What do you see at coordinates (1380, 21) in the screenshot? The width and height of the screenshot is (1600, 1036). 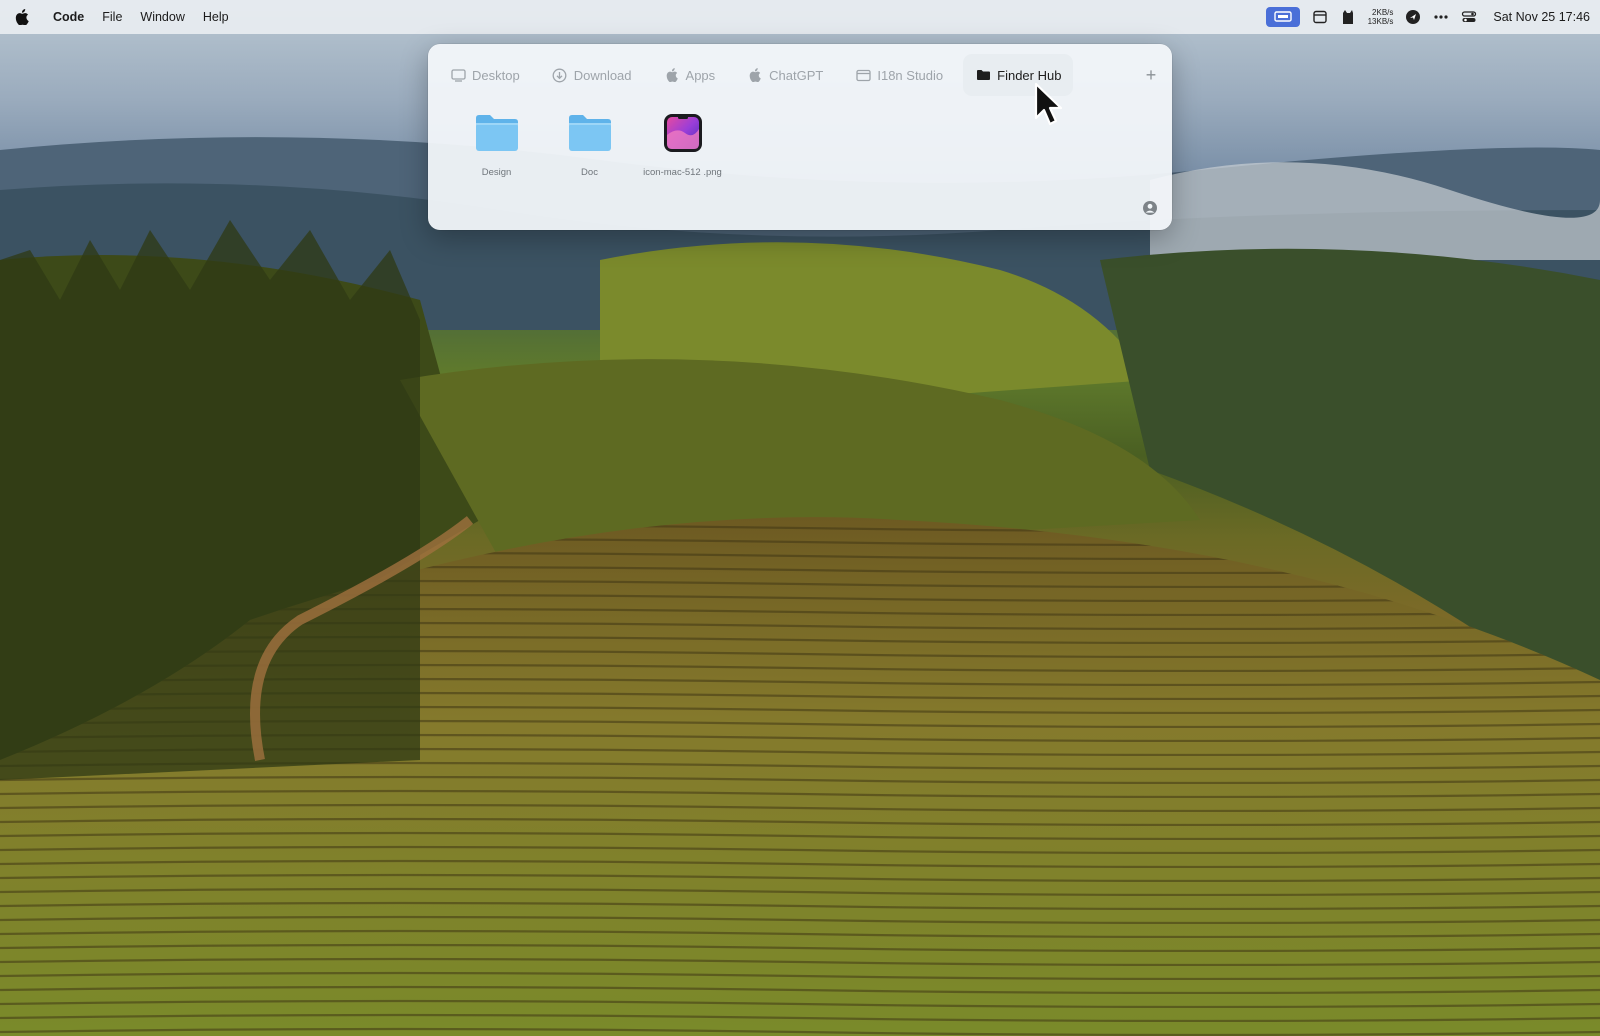 I see `net-down: 13KB/s` at bounding box center [1380, 21].